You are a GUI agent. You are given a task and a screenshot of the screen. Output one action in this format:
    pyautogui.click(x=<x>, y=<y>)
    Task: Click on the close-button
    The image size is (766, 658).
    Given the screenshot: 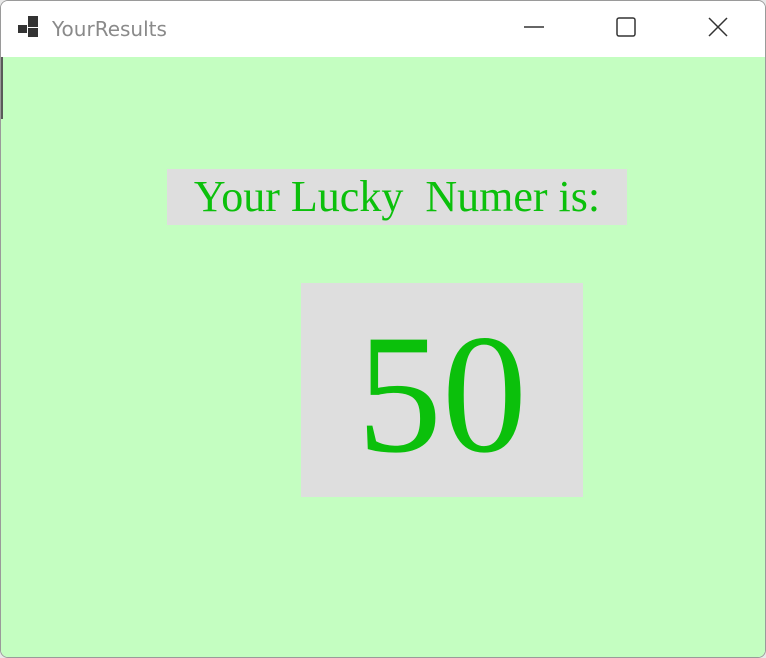 What is the action you would take?
    pyautogui.click(x=718, y=29)
    